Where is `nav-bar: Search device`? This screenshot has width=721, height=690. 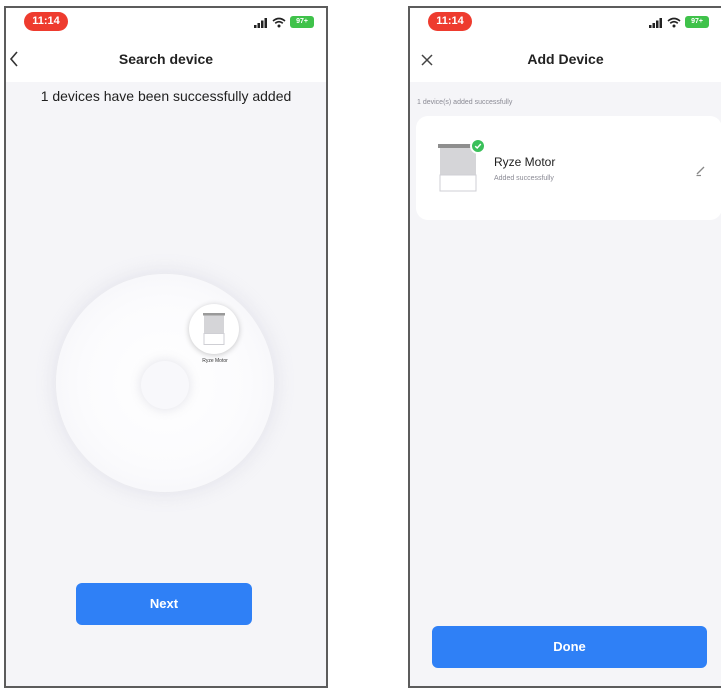
nav-bar: Search device is located at coordinates (166, 60).